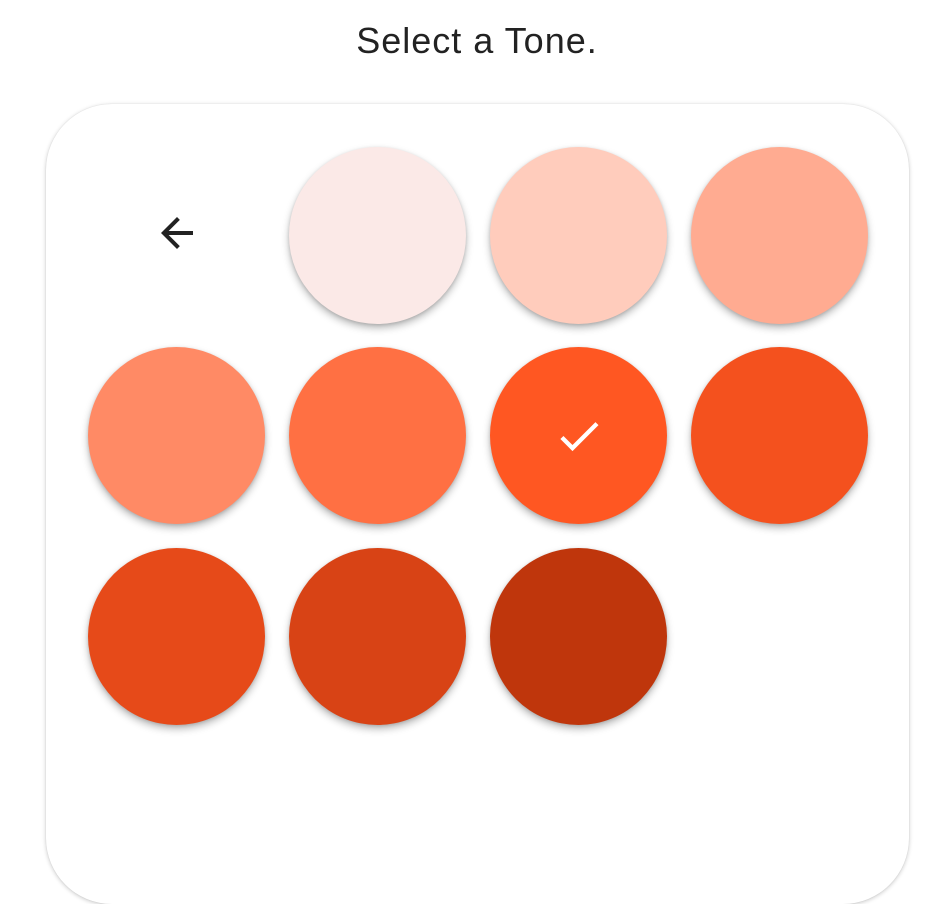  Describe the element at coordinates (477, 40) in the screenshot. I see `page-title: Select a Tone.` at that location.